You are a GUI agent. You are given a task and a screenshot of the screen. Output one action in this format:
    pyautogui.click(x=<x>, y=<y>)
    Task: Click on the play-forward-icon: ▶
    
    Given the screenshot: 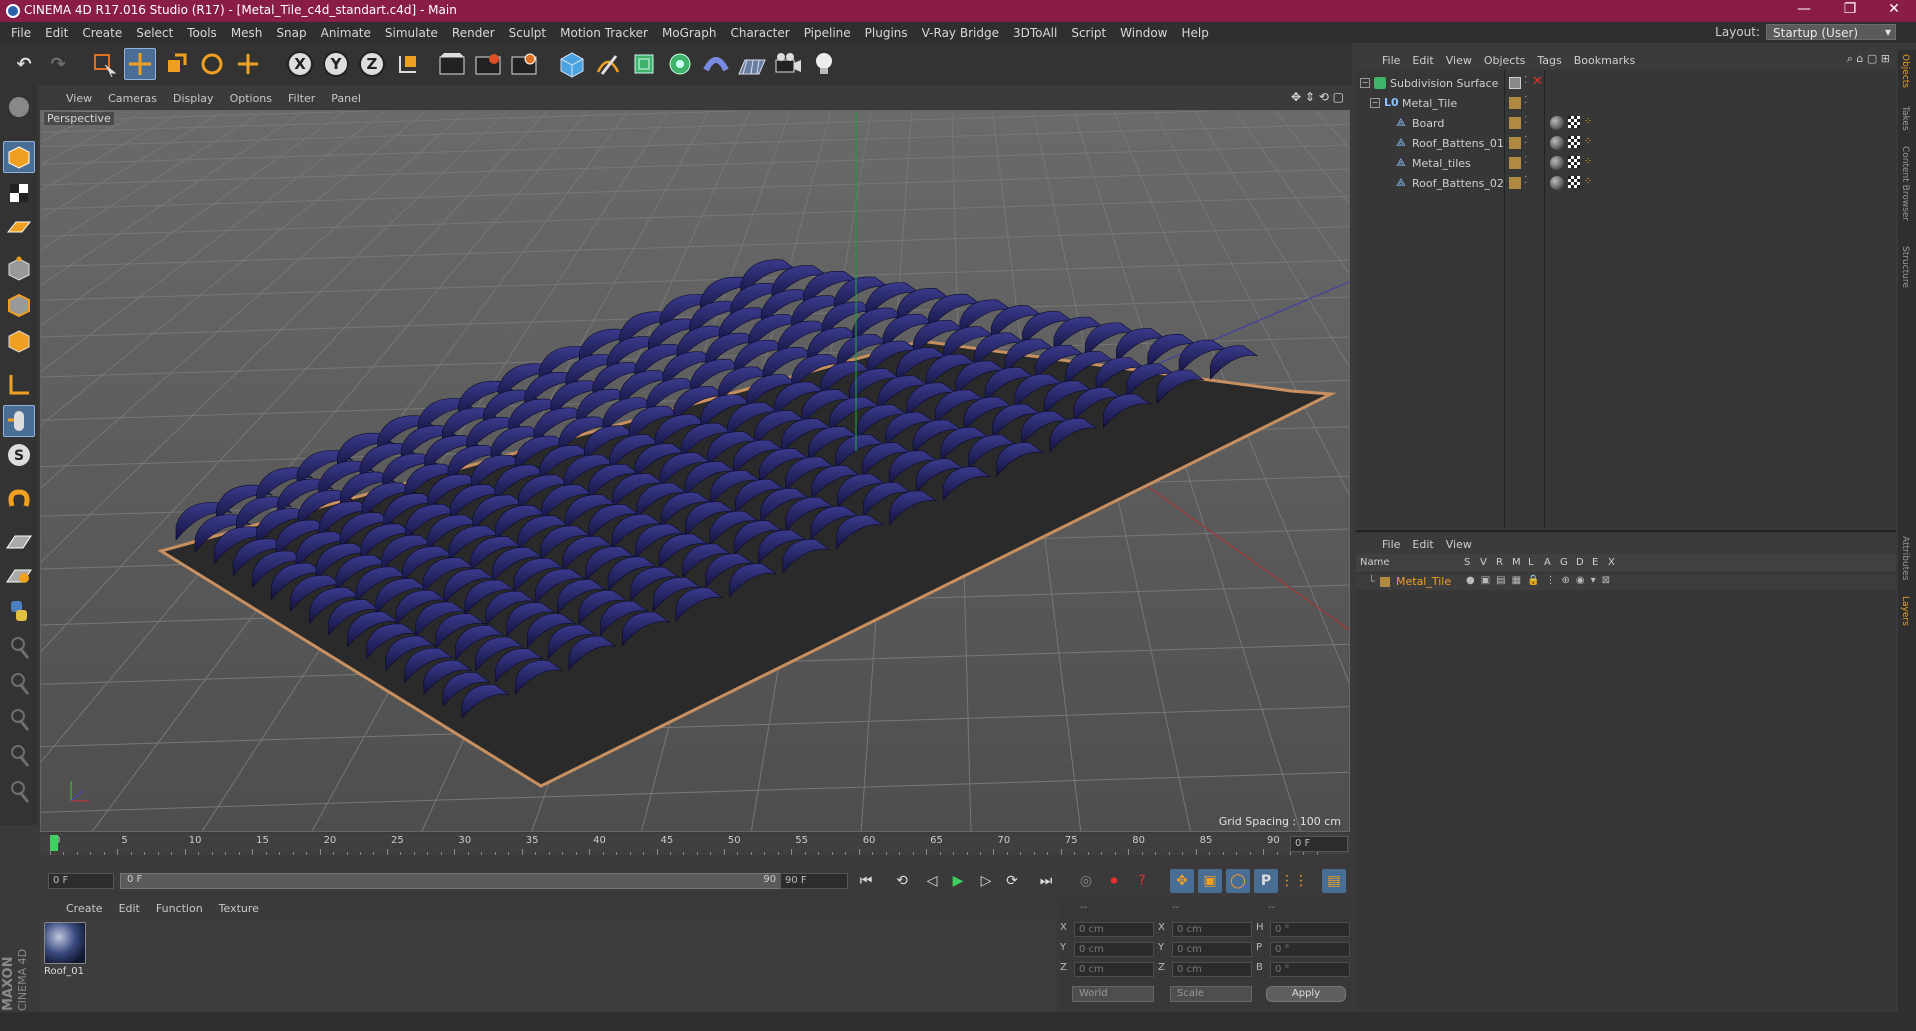 What is the action you would take?
    pyautogui.click(x=958, y=881)
    